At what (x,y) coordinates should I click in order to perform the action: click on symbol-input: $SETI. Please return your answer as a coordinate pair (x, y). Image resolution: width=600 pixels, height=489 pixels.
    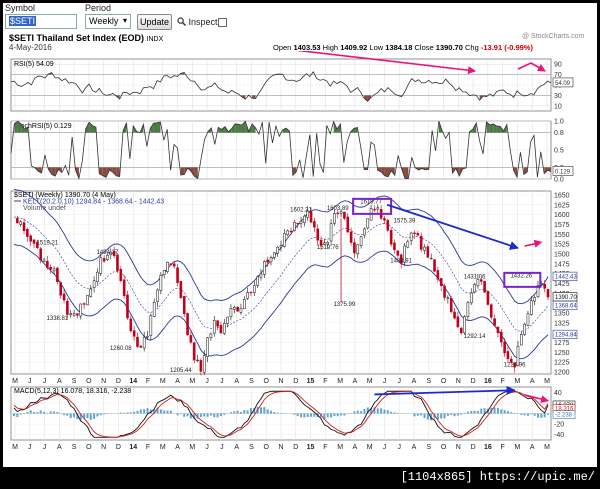
    Looking at the image, I should click on (41, 21).